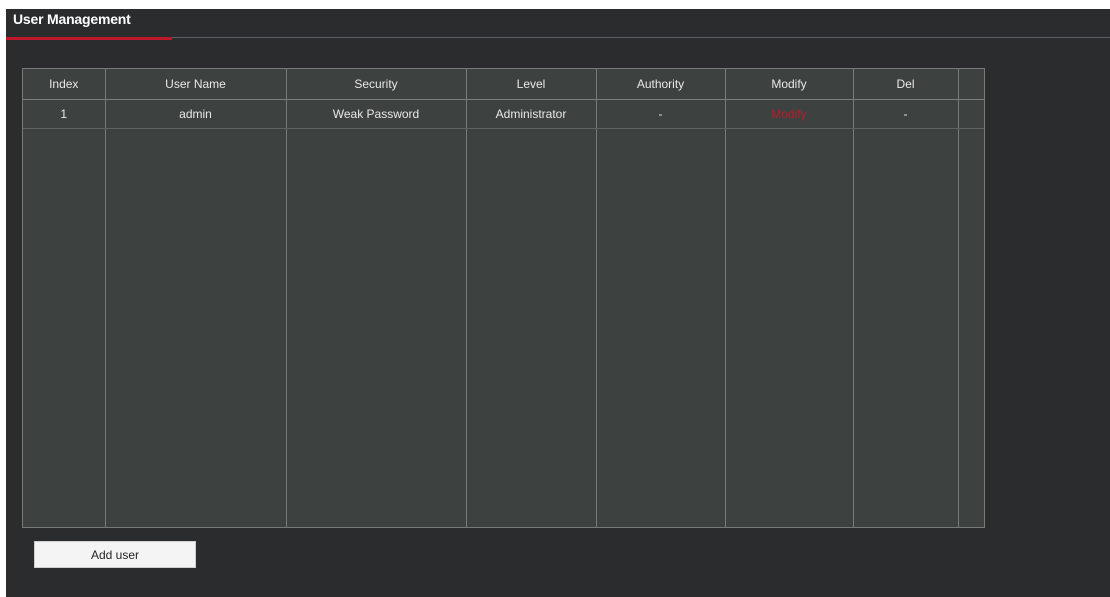 The image size is (1110, 597). What do you see at coordinates (376, 114) in the screenshot?
I see `cell-security: Weak Password` at bounding box center [376, 114].